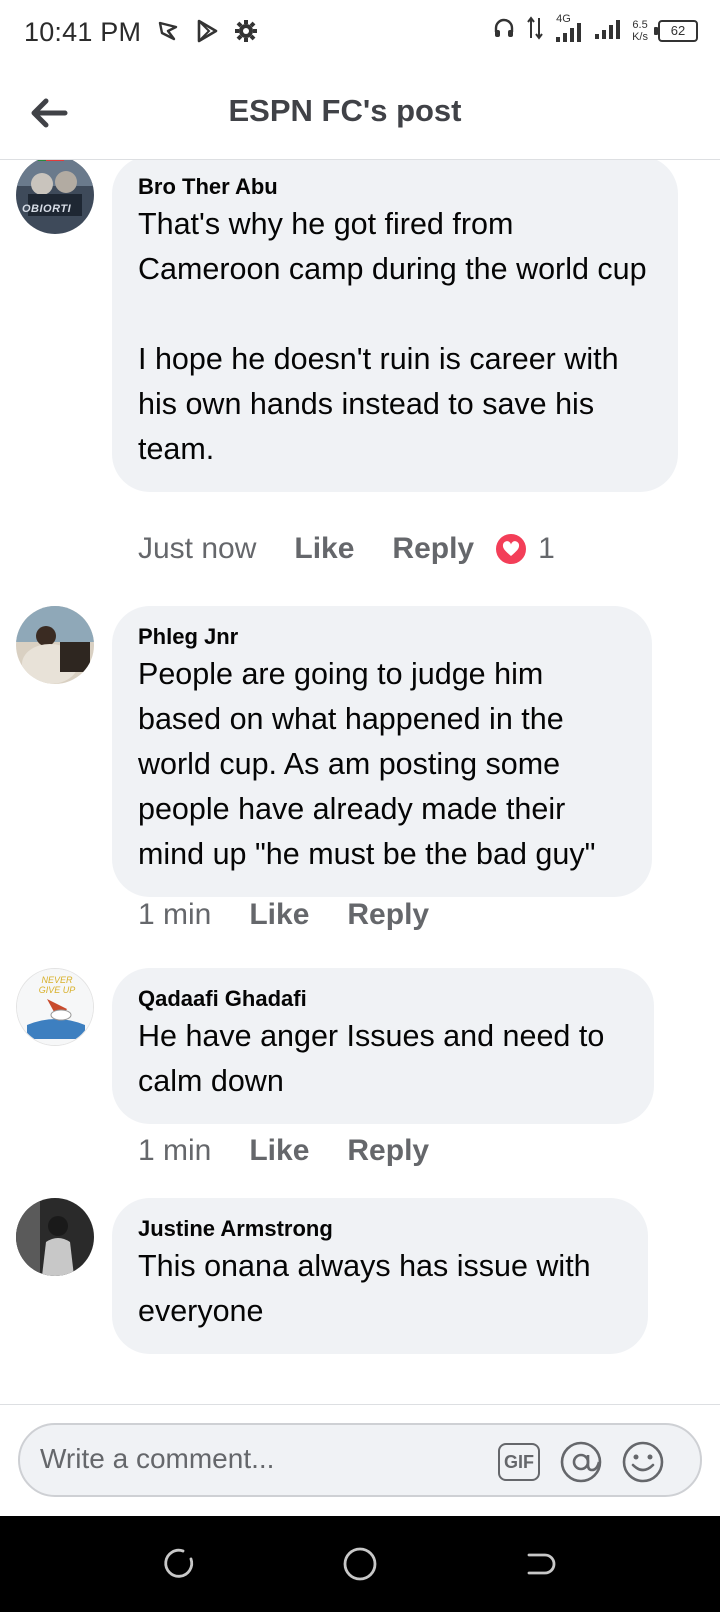 This screenshot has width=720, height=1612. Describe the element at coordinates (197, 548) in the screenshot. I see `comment-time: Just now` at that location.